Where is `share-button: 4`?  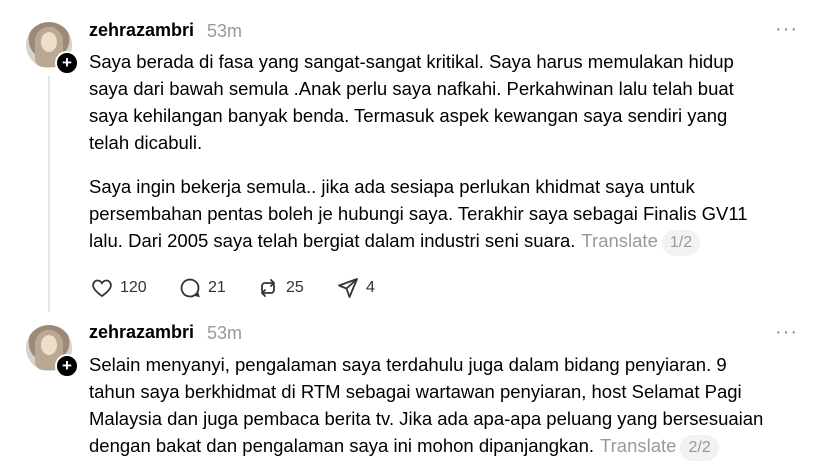 share-button: 4 is located at coordinates (355, 288).